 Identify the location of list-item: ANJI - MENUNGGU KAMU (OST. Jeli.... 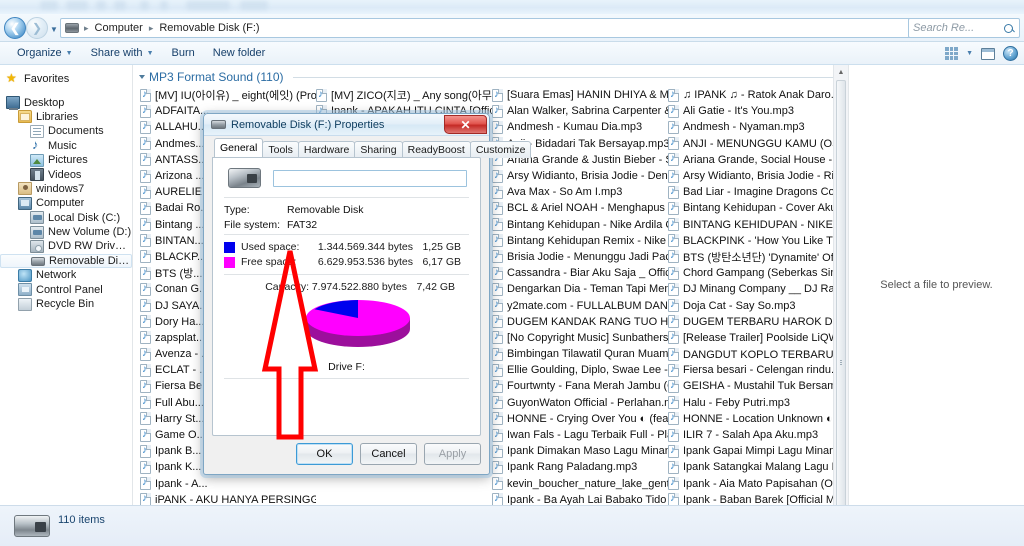
(756, 144).